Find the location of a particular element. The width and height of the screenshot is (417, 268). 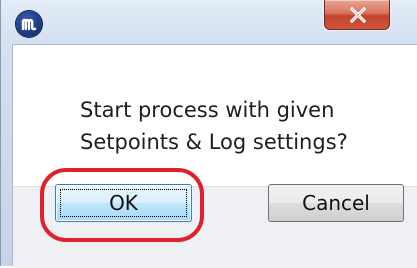

close-button is located at coordinates (357, 15).